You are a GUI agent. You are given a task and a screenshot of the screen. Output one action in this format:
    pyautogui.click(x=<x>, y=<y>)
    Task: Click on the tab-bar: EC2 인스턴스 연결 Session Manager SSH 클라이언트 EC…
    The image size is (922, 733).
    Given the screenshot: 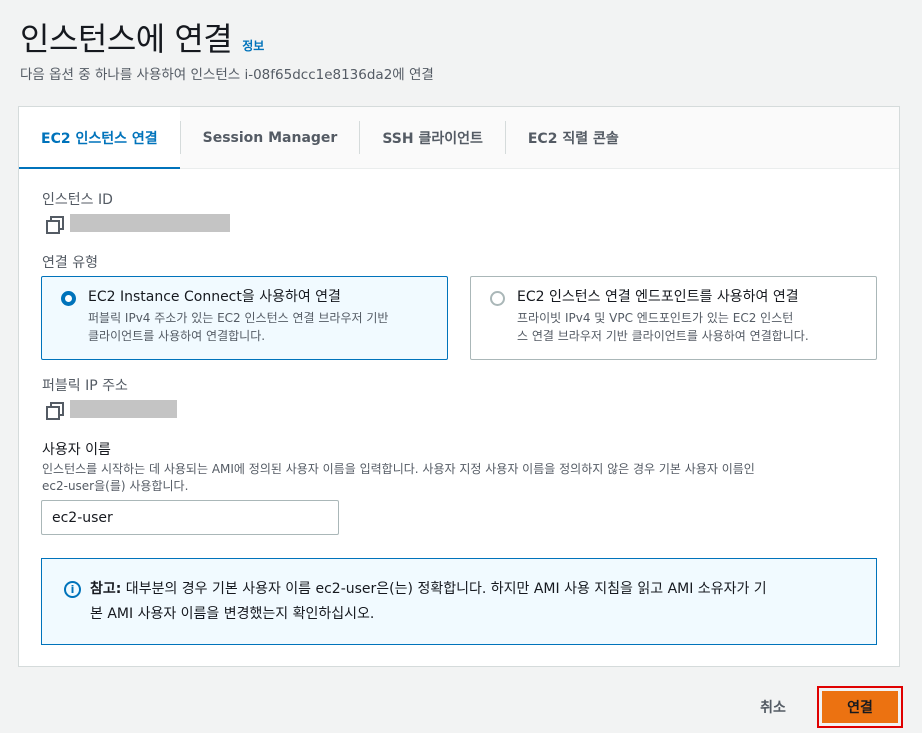 What is the action you would take?
    pyautogui.click(x=459, y=138)
    